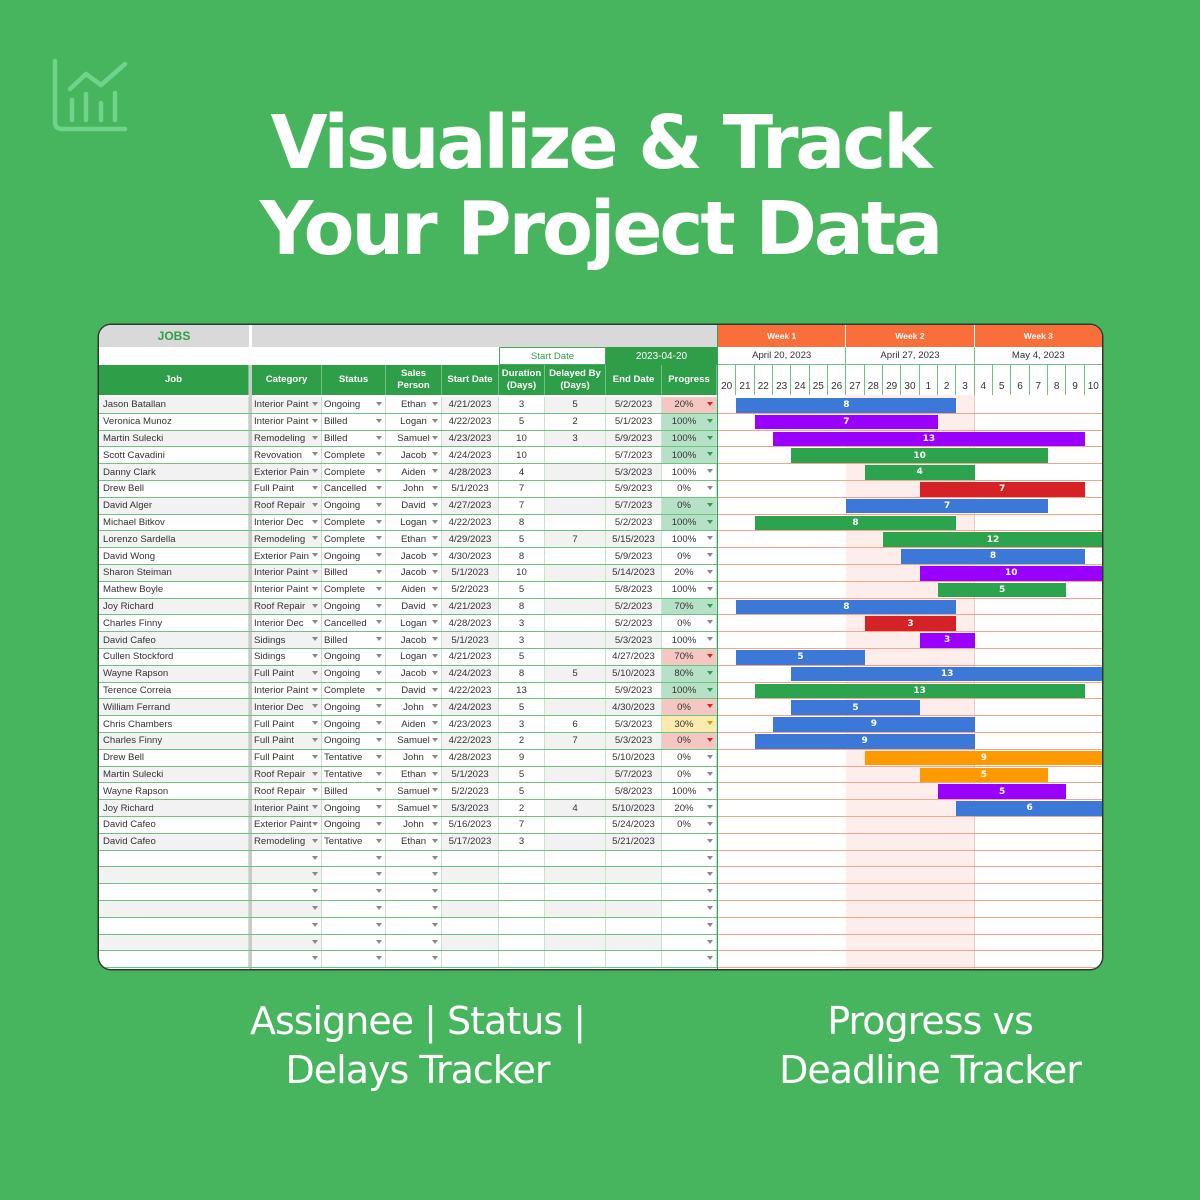 Image resolution: width=1200 pixels, height=1200 pixels. What do you see at coordinates (575, 421) in the screenshot?
I see `delayed-by-cell: 2` at bounding box center [575, 421].